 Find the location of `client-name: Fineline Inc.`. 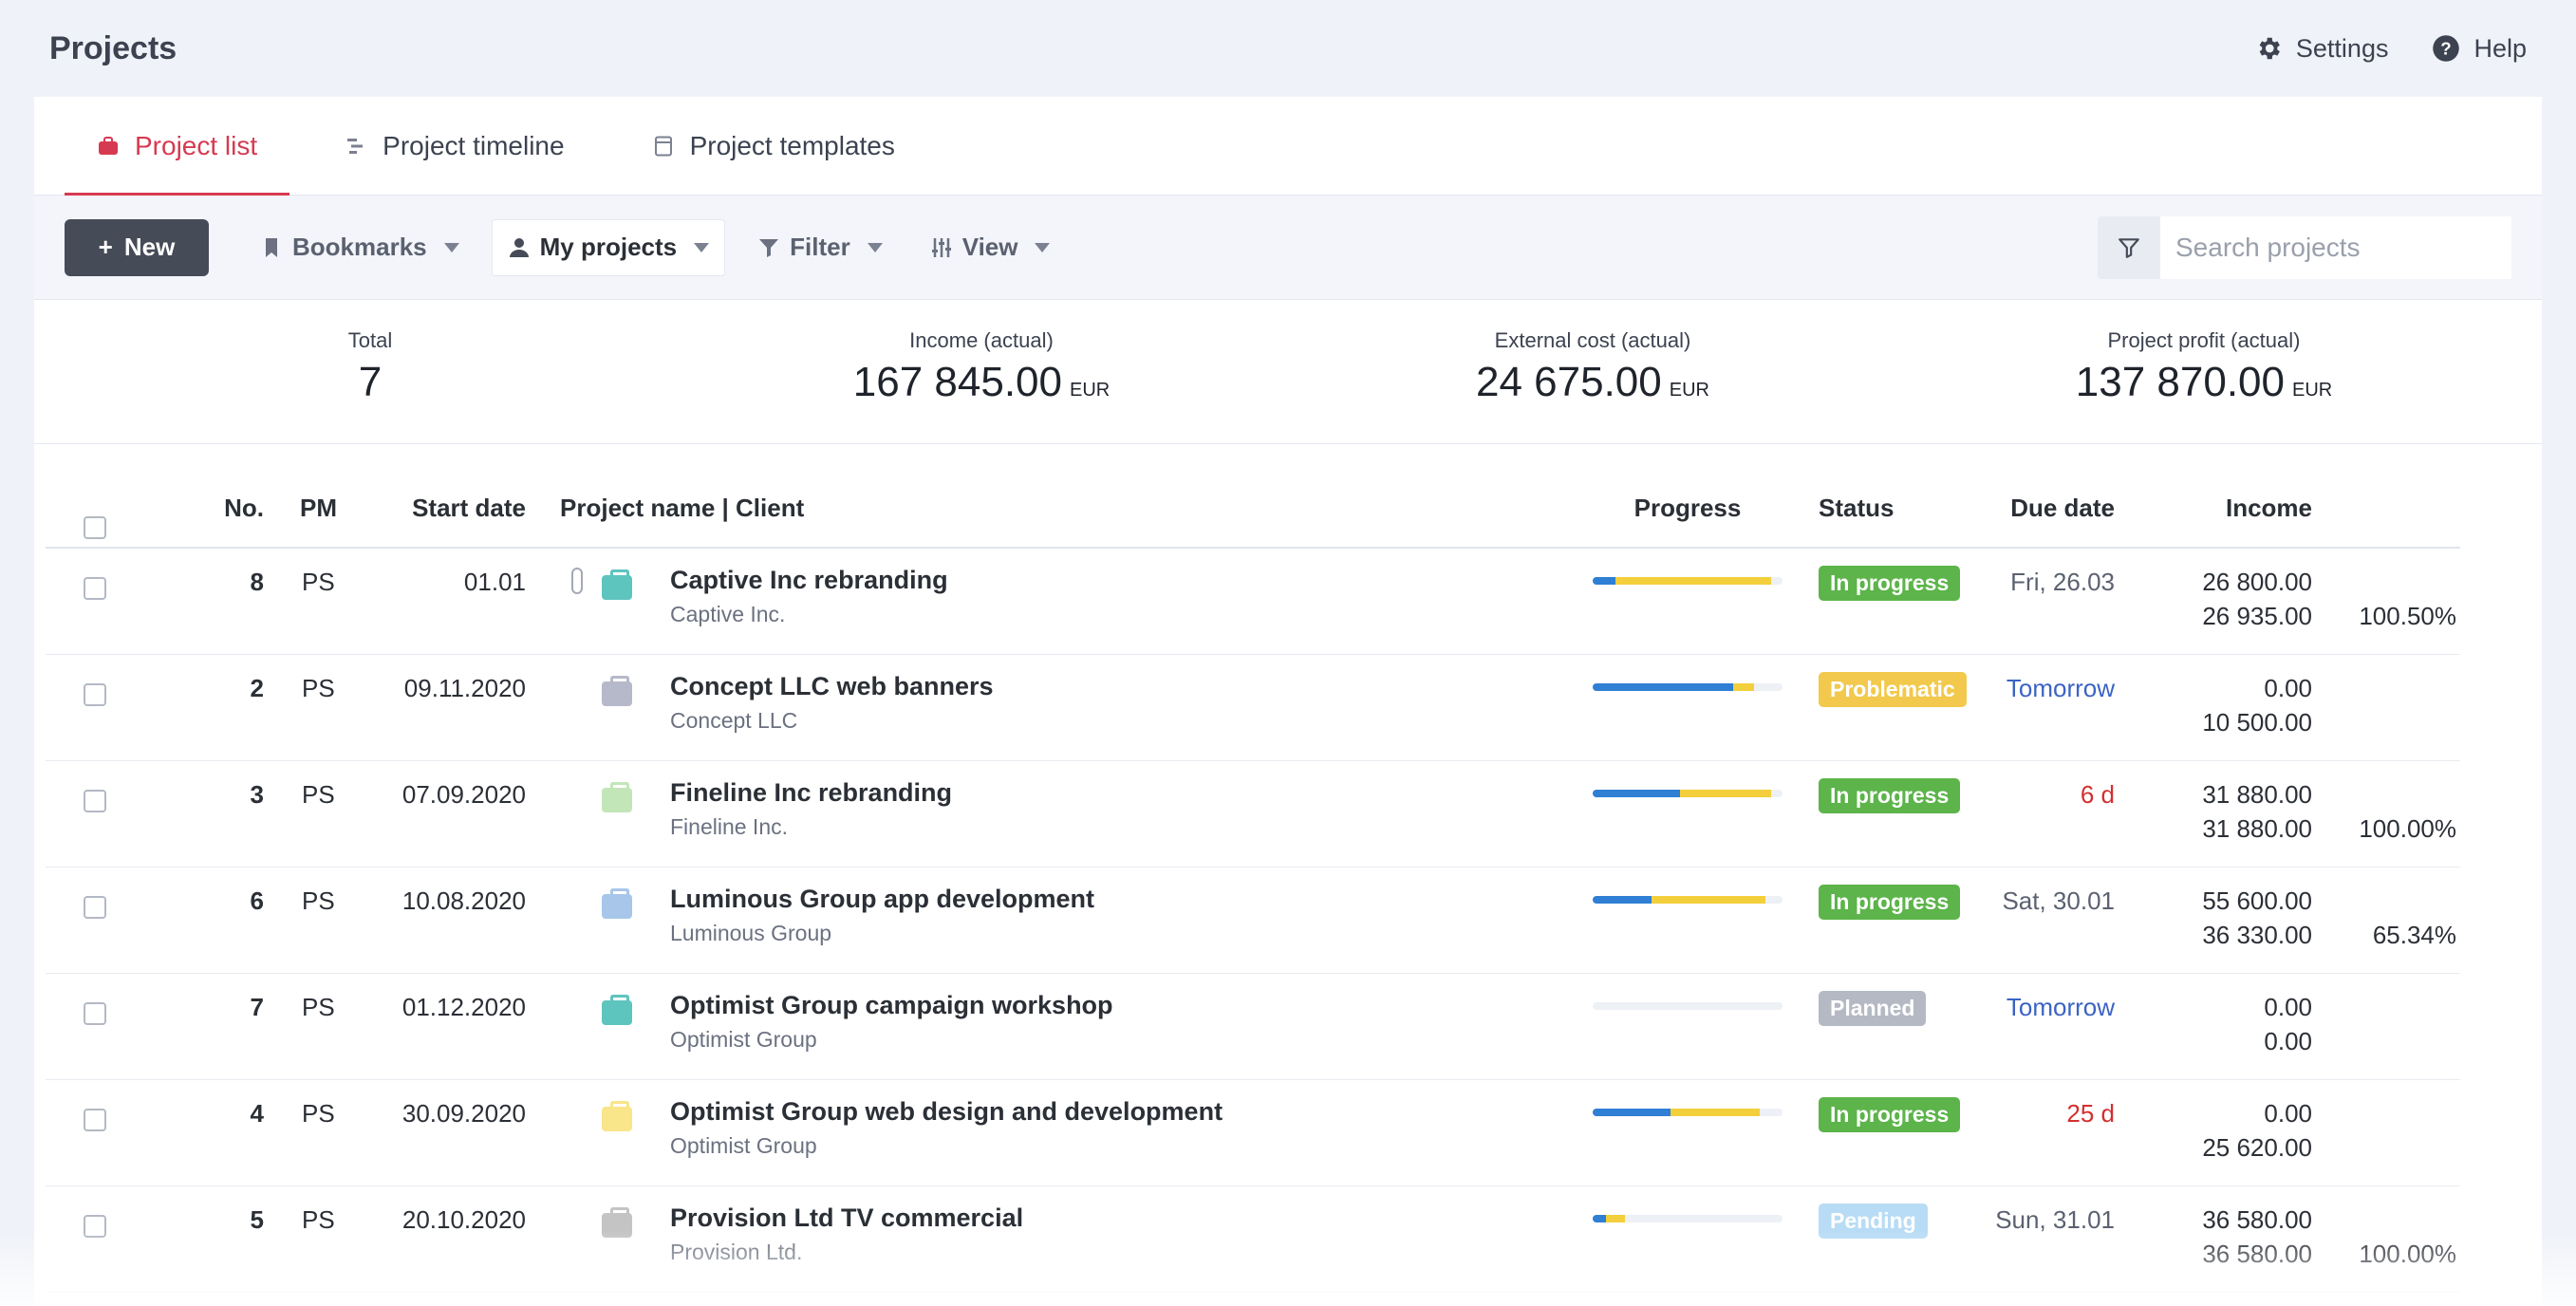

client-name: Fineline Inc. is located at coordinates (729, 827).